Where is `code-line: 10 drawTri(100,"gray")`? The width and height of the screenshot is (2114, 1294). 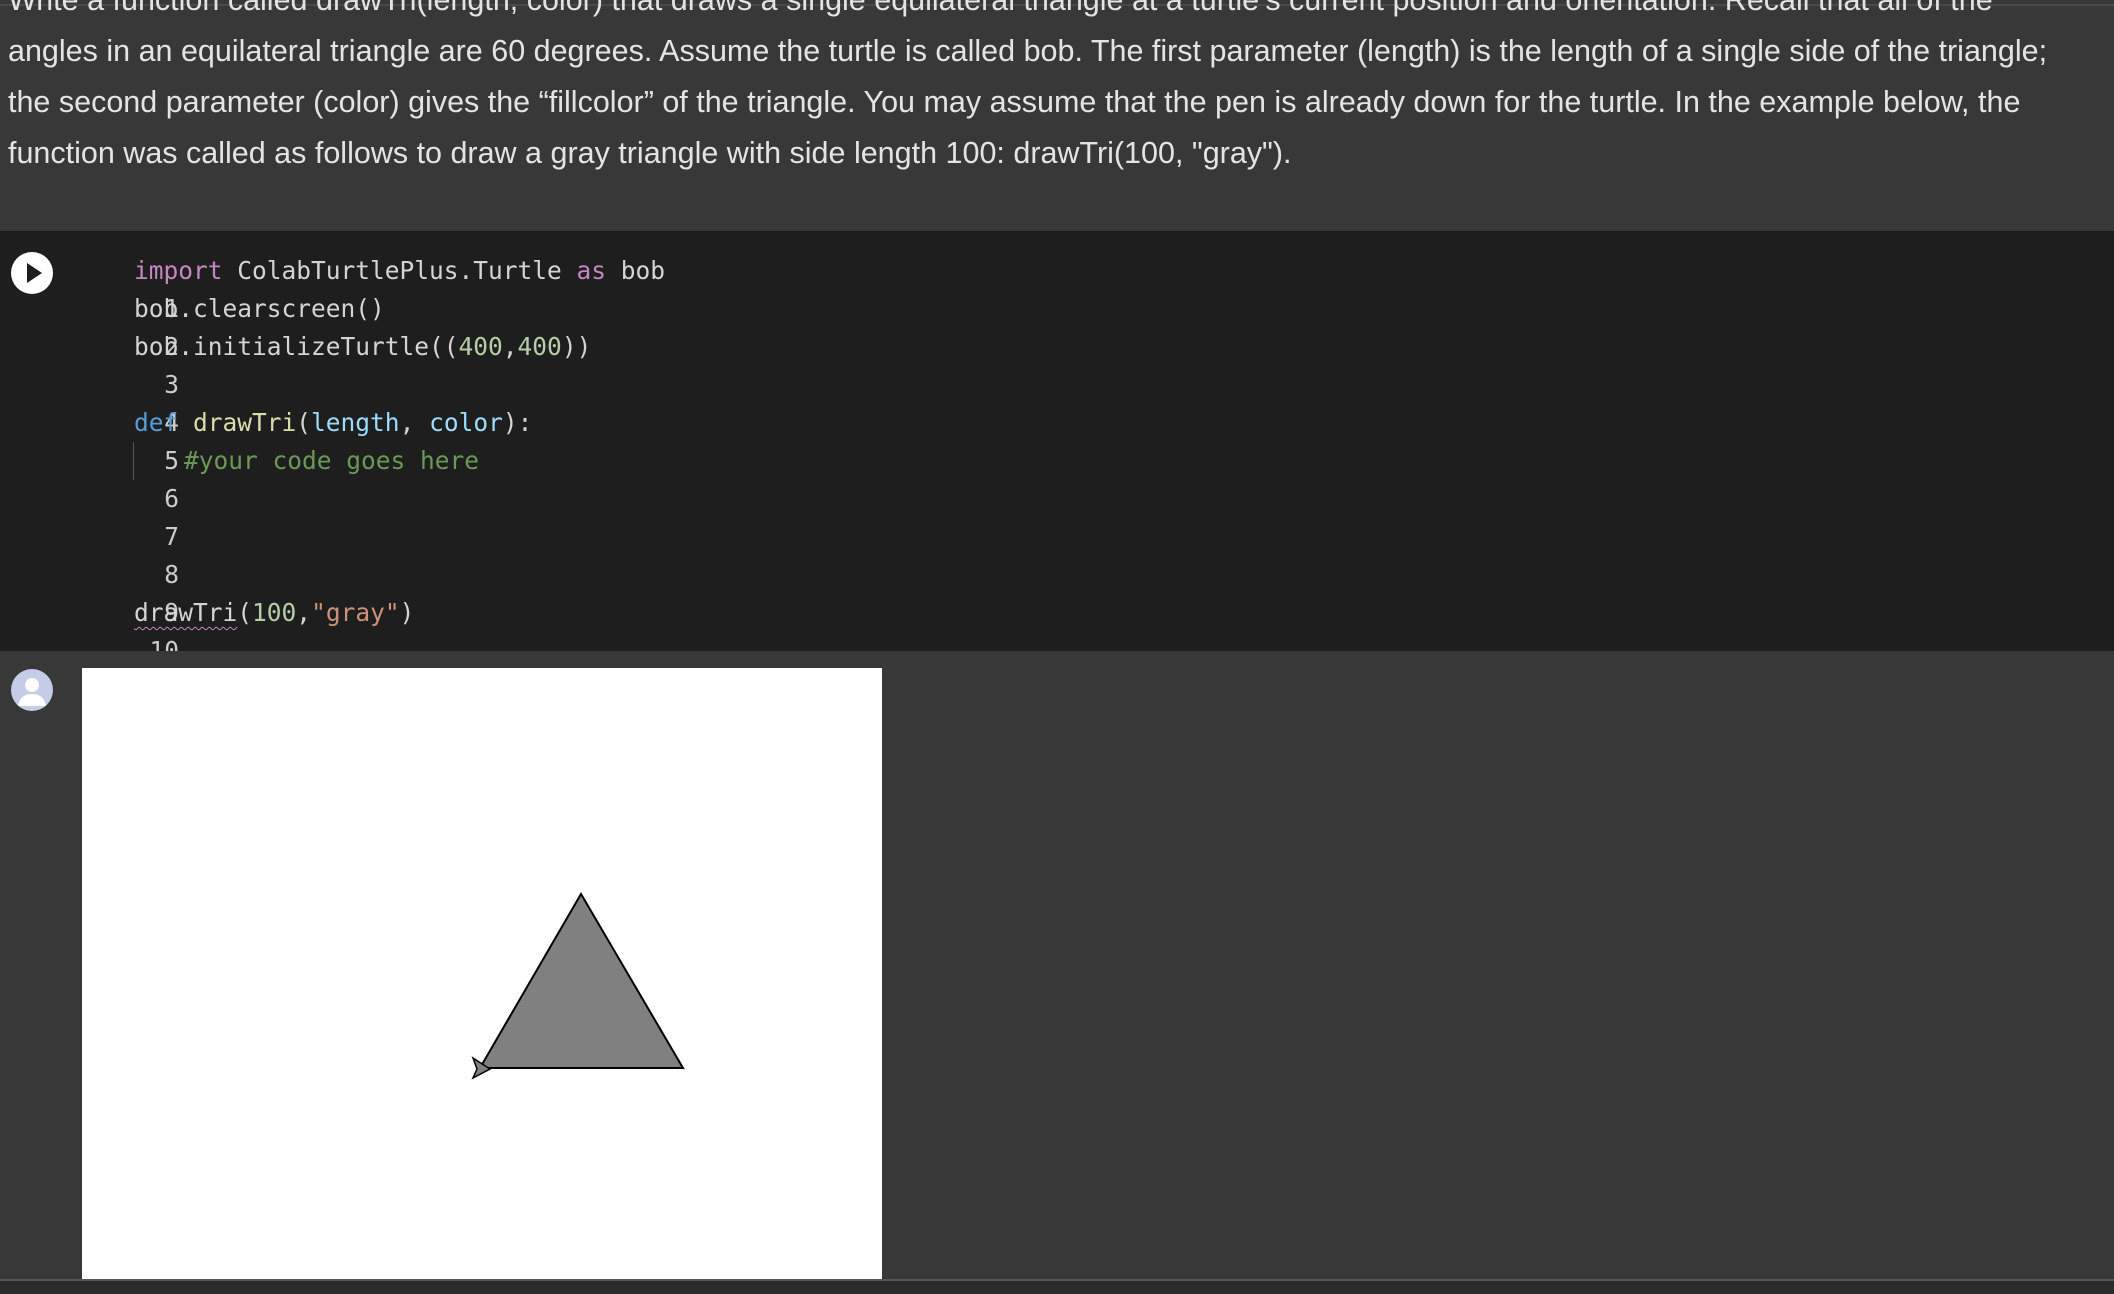
code-line: 10 drawTri(100,"gray") is located at coordinates (207, 629).